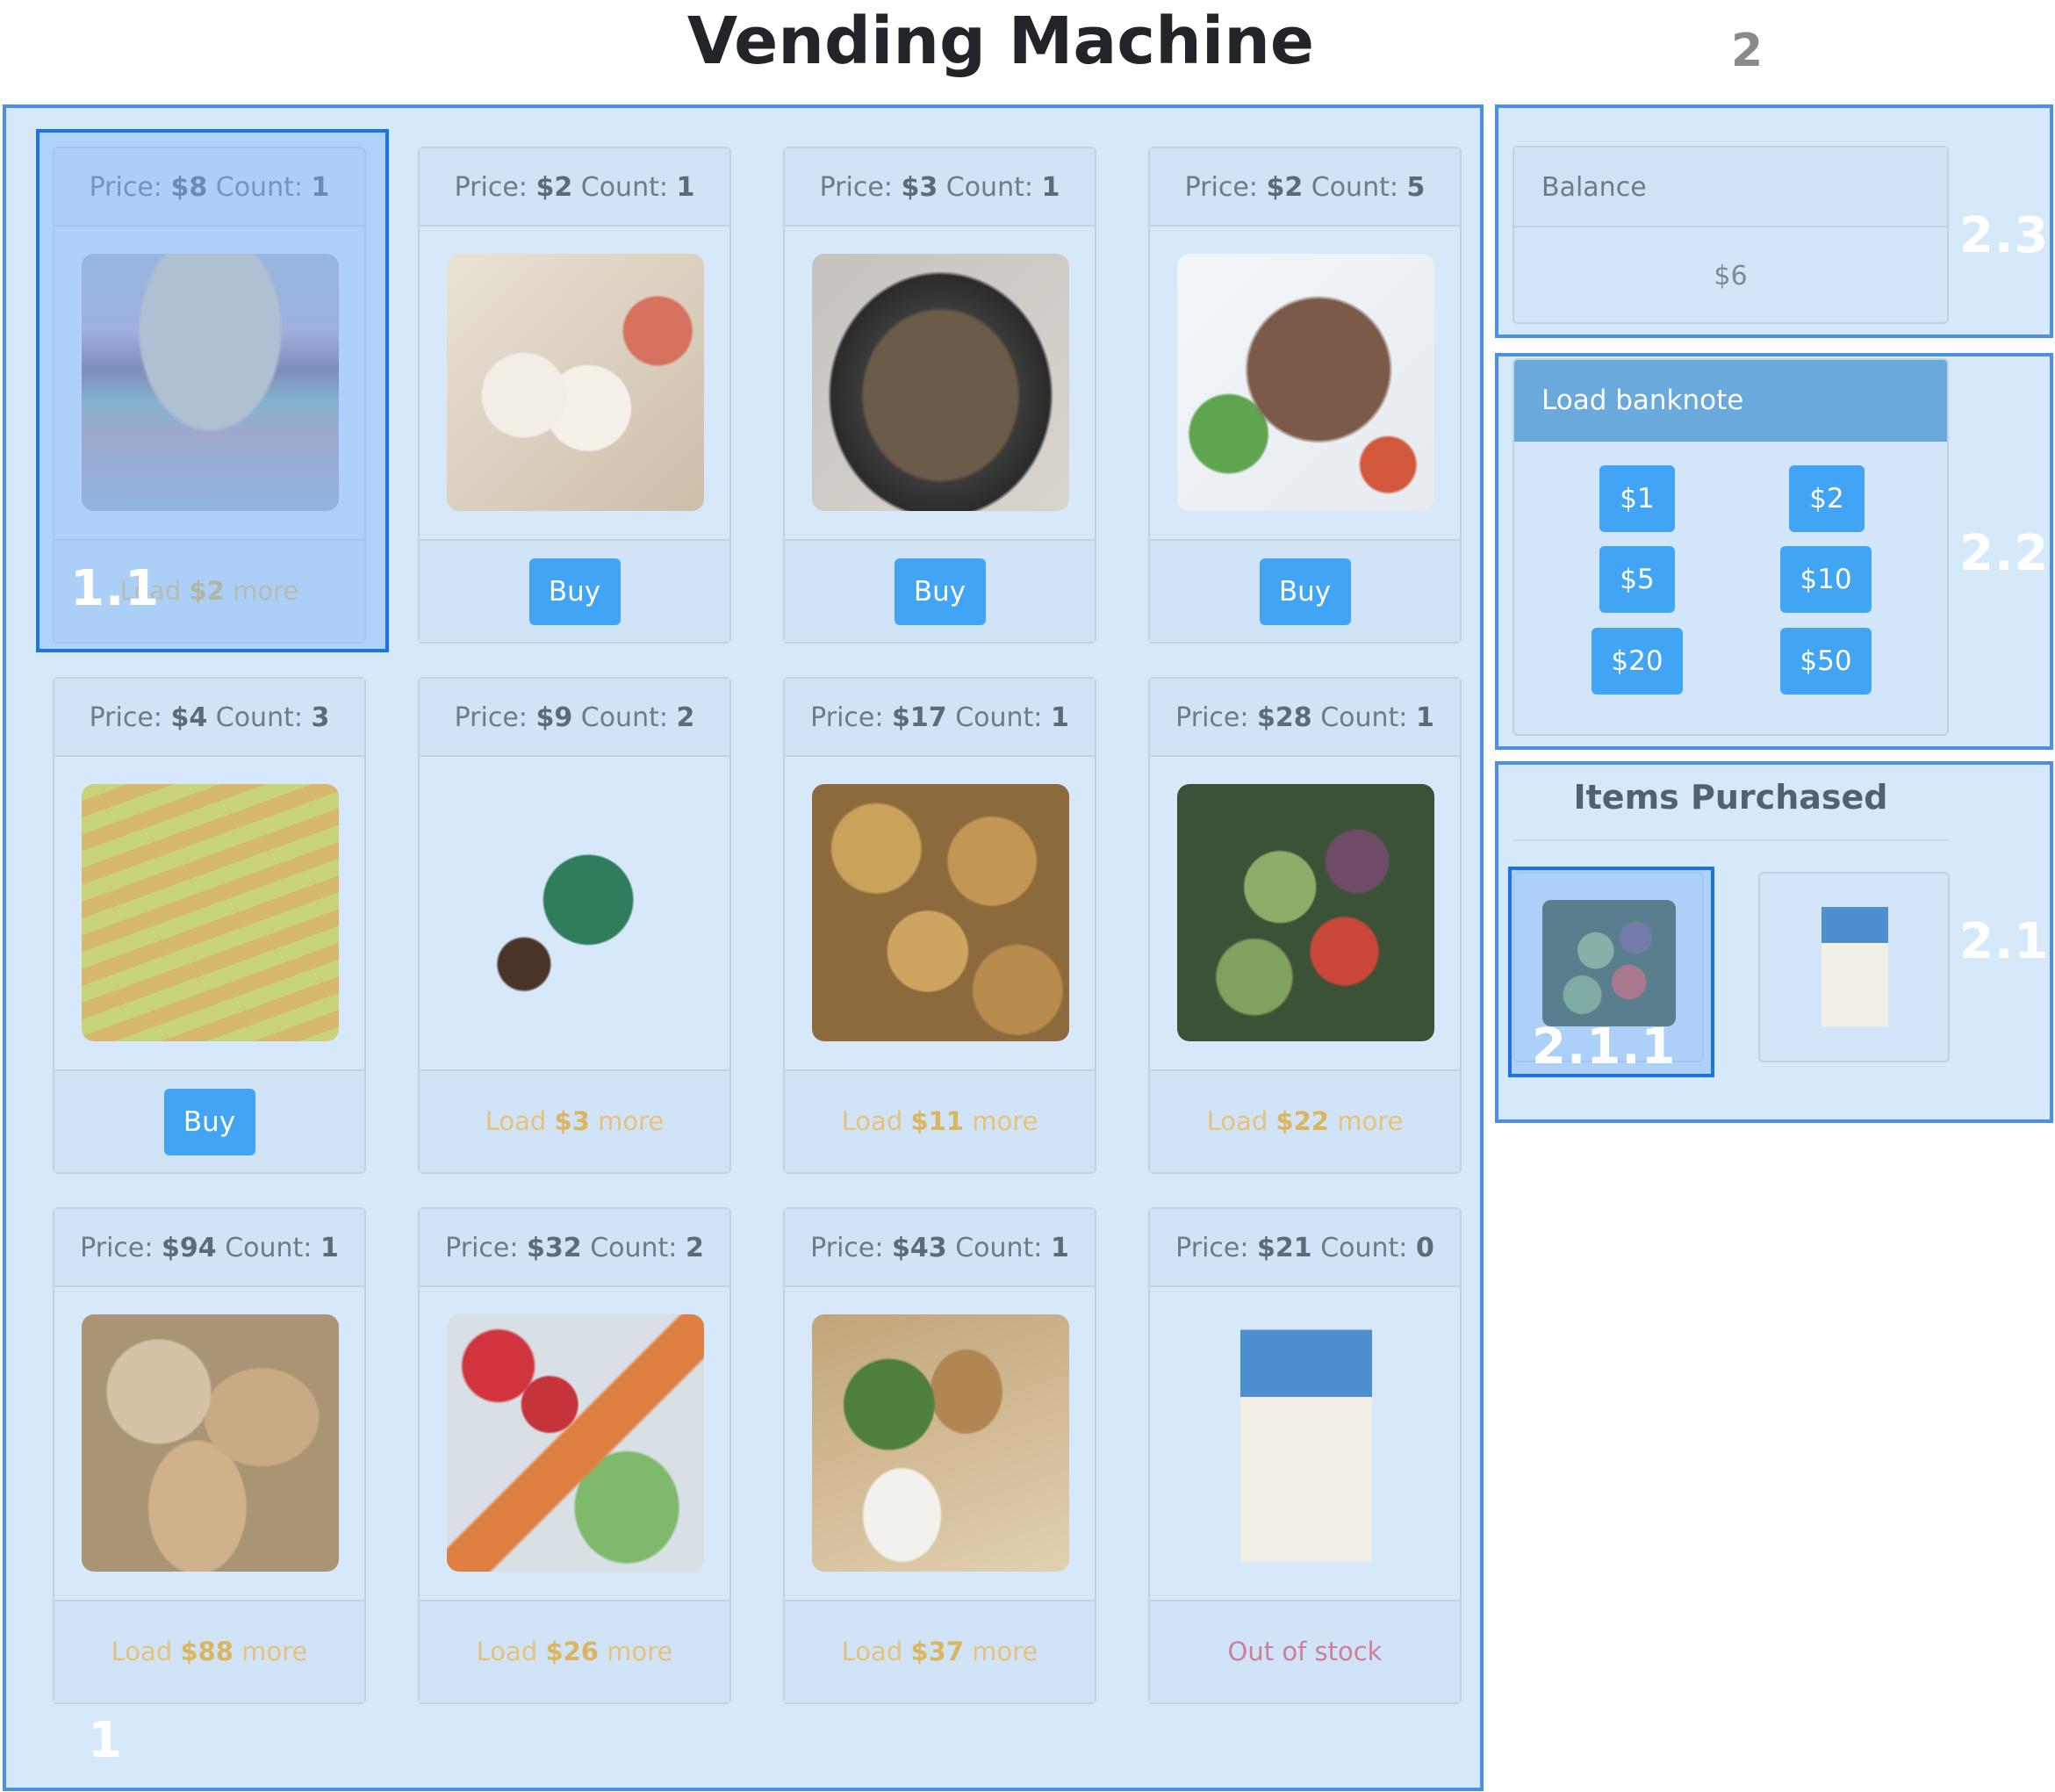  Describe the element at coordinates (1424, 1248) in the screenshot. I see `count-value: 0` at that location.